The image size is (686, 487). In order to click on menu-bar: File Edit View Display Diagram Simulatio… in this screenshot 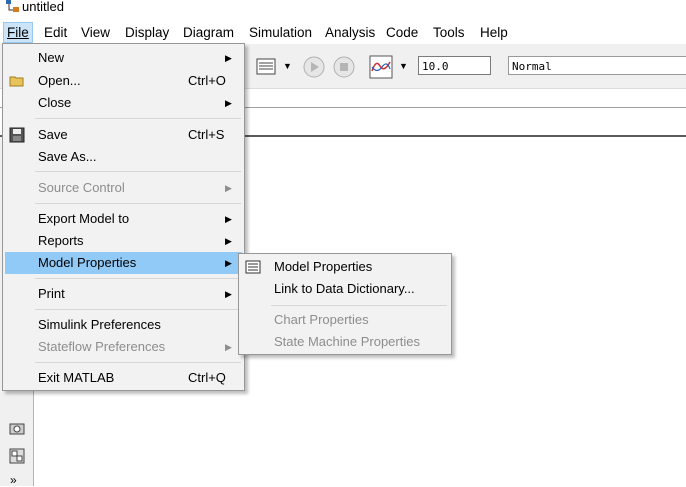, I will do `click(343, 32)`.